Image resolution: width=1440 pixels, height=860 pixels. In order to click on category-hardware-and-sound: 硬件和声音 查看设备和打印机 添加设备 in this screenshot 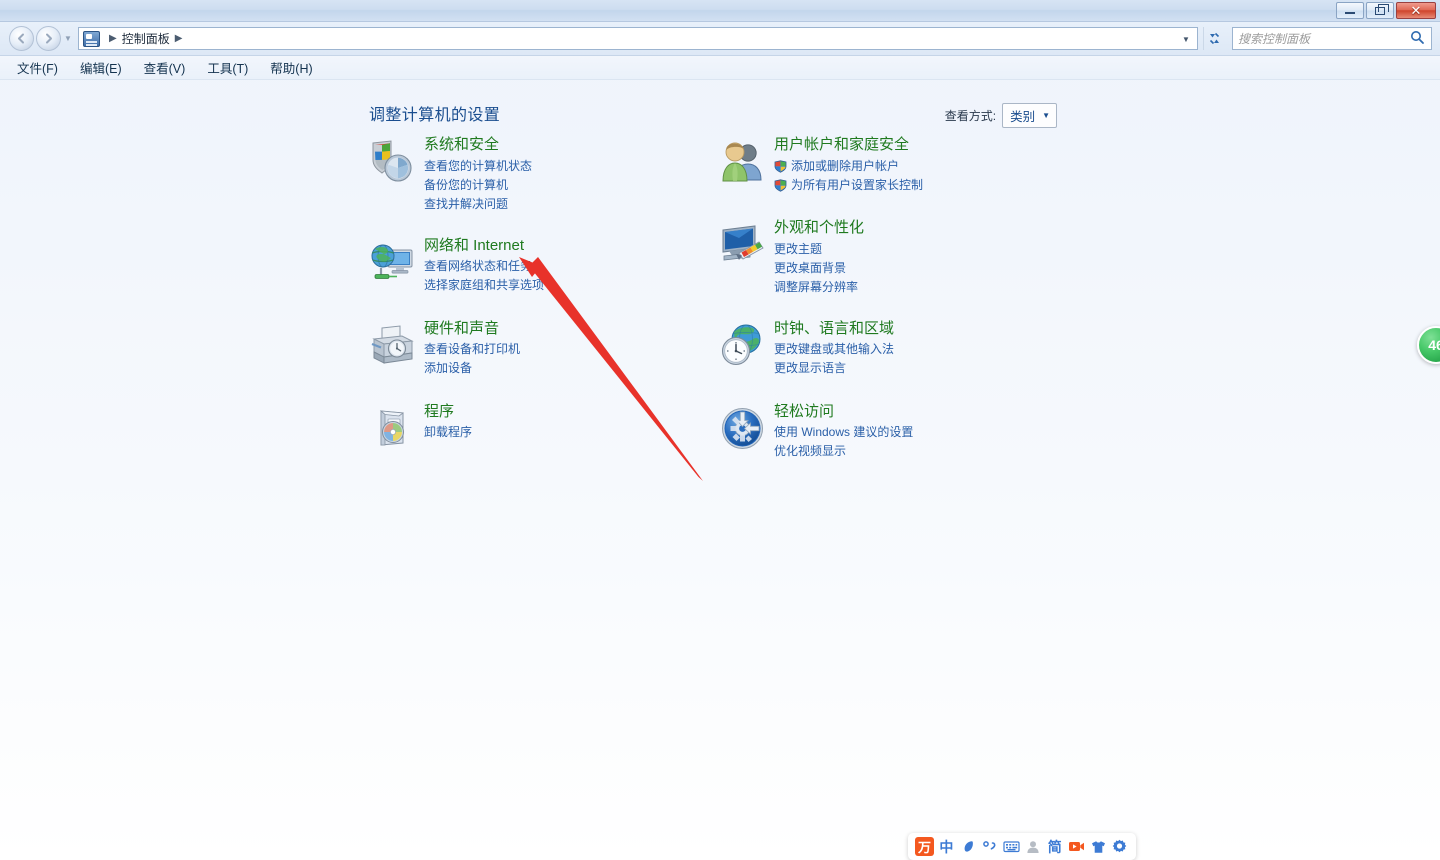, I will do `click(534, 350)`.